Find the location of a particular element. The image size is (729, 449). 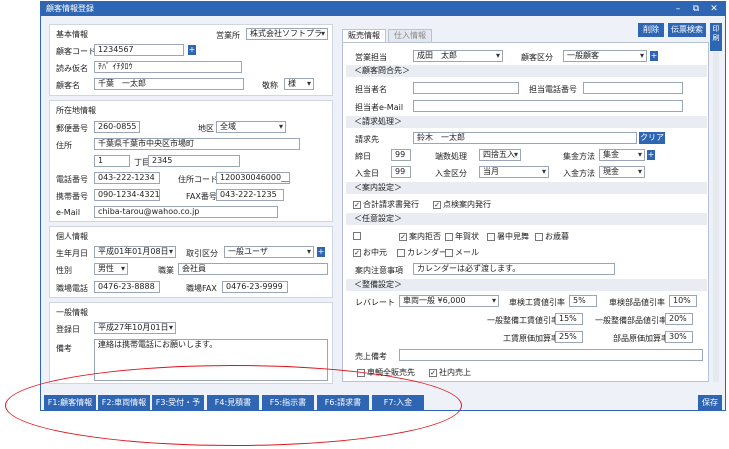

work-fax-input: 0476-23-9999 is located at coordinates (255, 287).